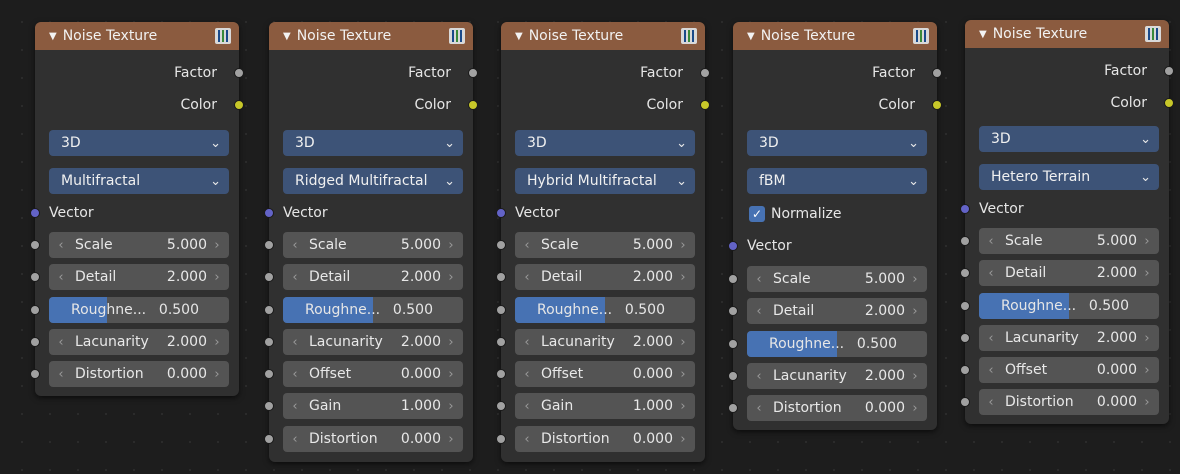 The image size is (1180, 474). Describe the element at coordinates (1069, 177) in the screenshot. I see `noise-type-dropdown: Hetero Terrain ⌄` at that location.